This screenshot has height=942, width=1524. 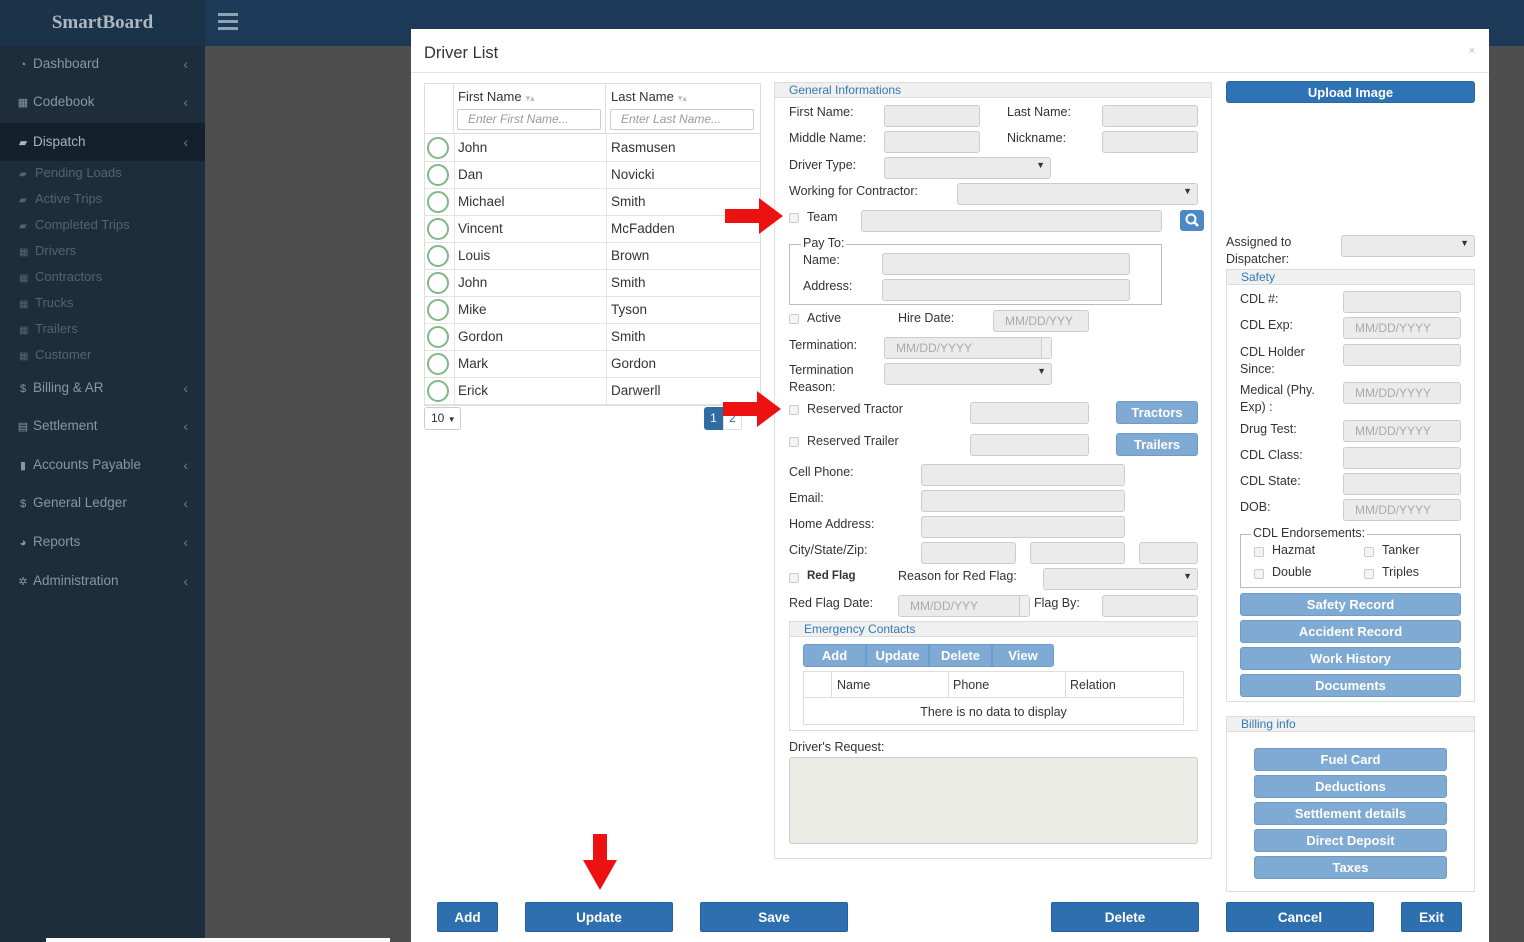 I want to click on dob-field: MM/DD/YYYY, so click(x=1402, y=510).